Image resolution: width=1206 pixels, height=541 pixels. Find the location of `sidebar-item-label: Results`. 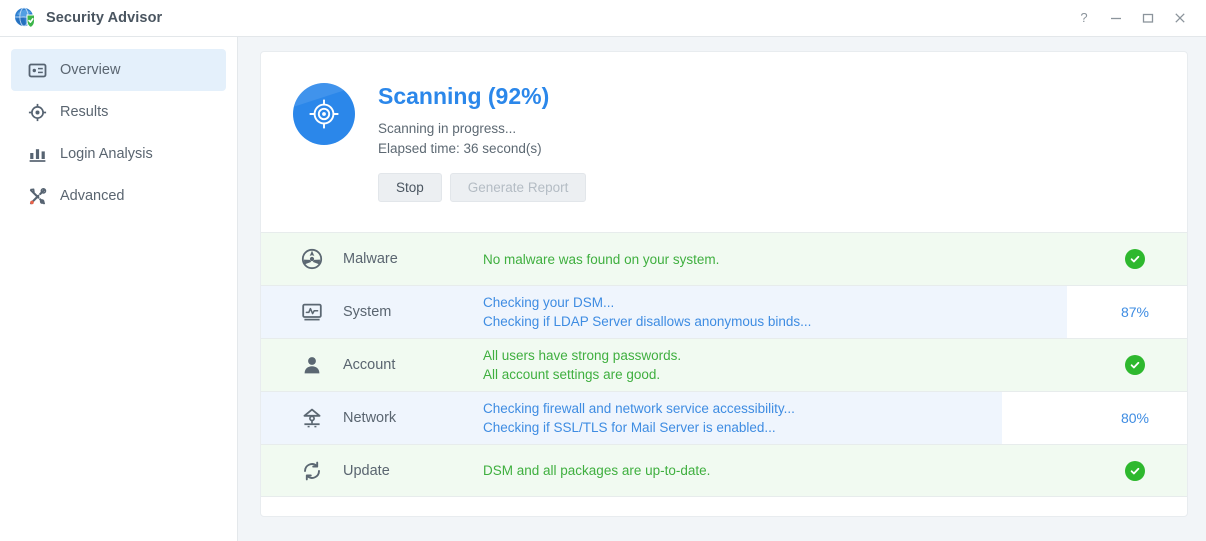

sidebar-item-label: Results is located at coordinates (84, 112).